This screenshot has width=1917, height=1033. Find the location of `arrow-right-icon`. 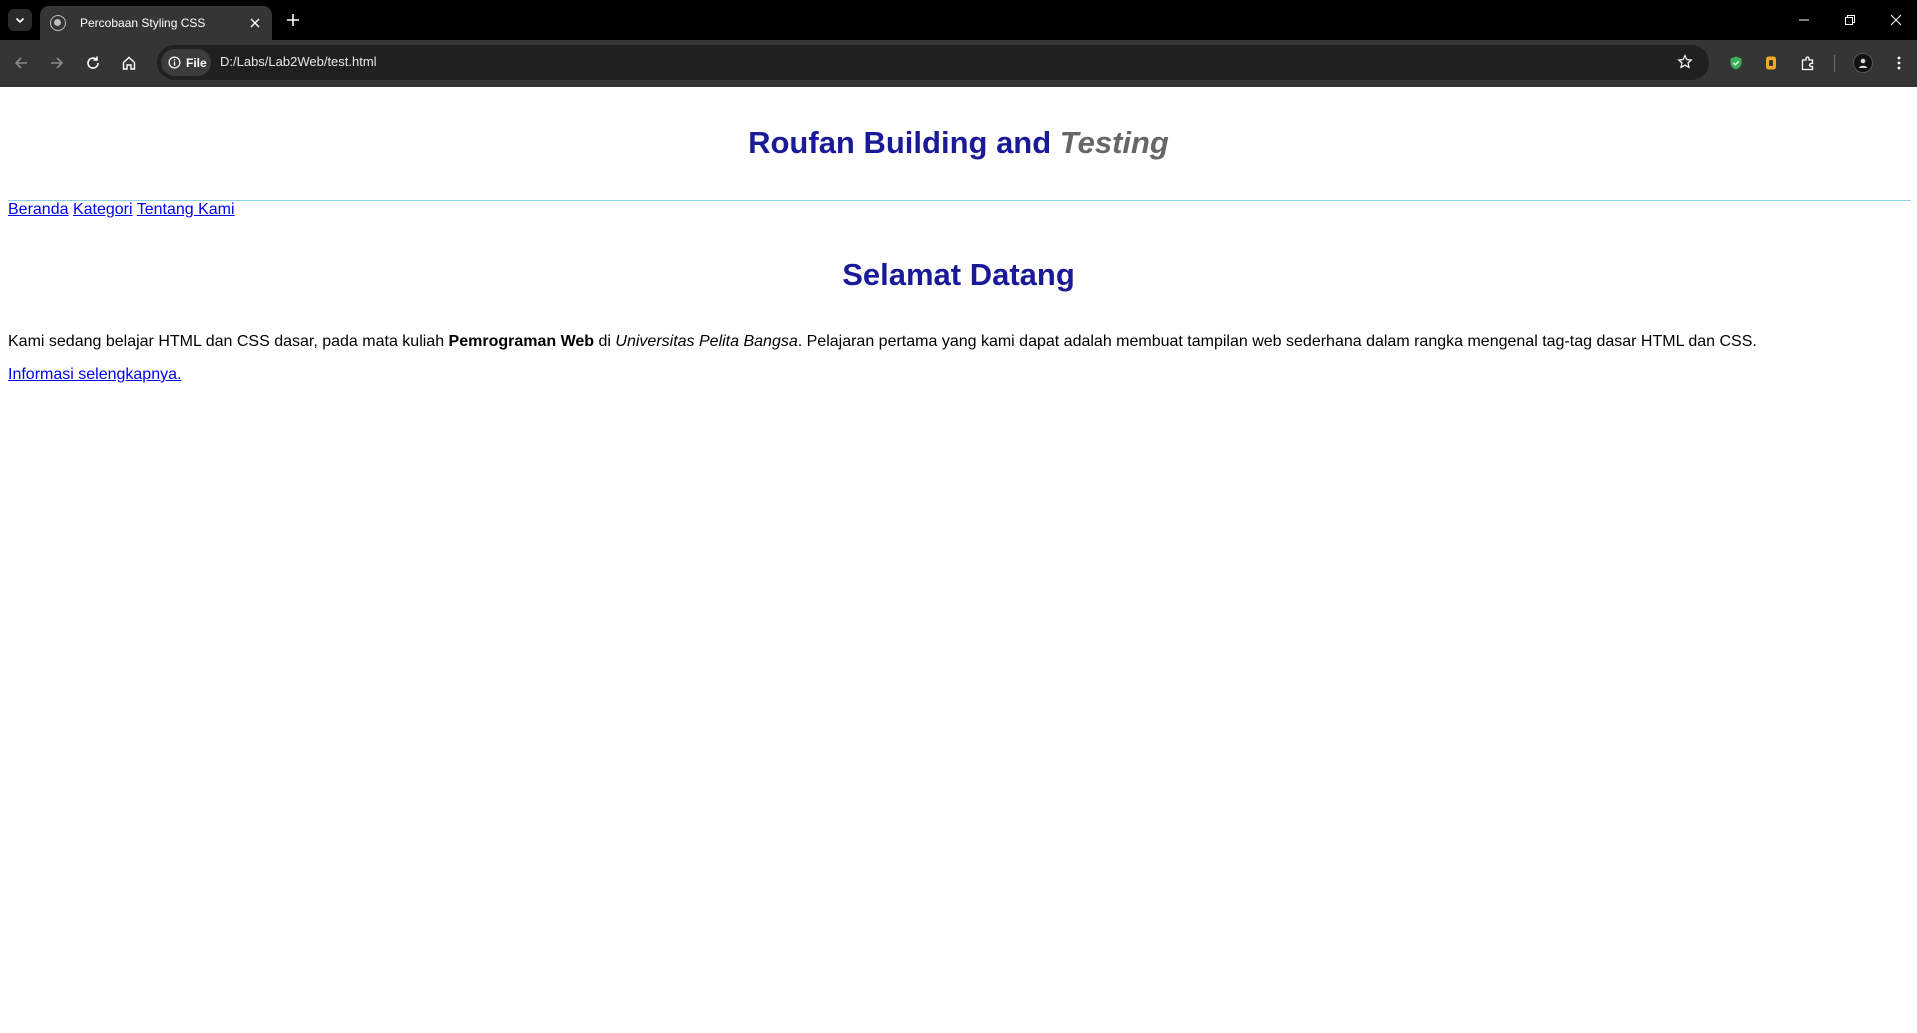

arrow-right-icon is located at coordinates (57, 63).